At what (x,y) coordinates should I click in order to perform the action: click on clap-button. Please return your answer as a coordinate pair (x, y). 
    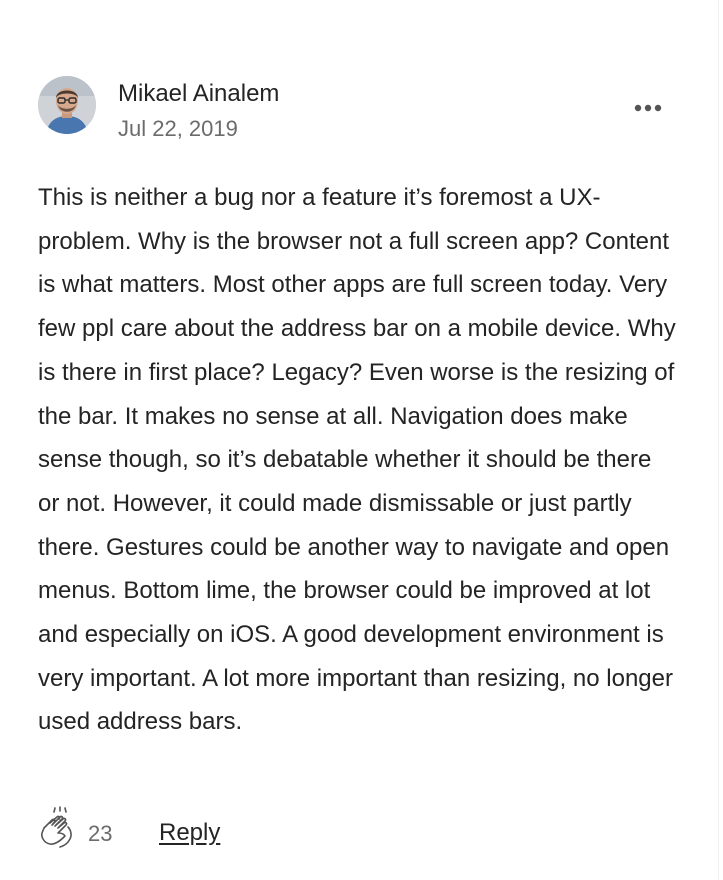
    Looking at the image, I should click on (58, 829).